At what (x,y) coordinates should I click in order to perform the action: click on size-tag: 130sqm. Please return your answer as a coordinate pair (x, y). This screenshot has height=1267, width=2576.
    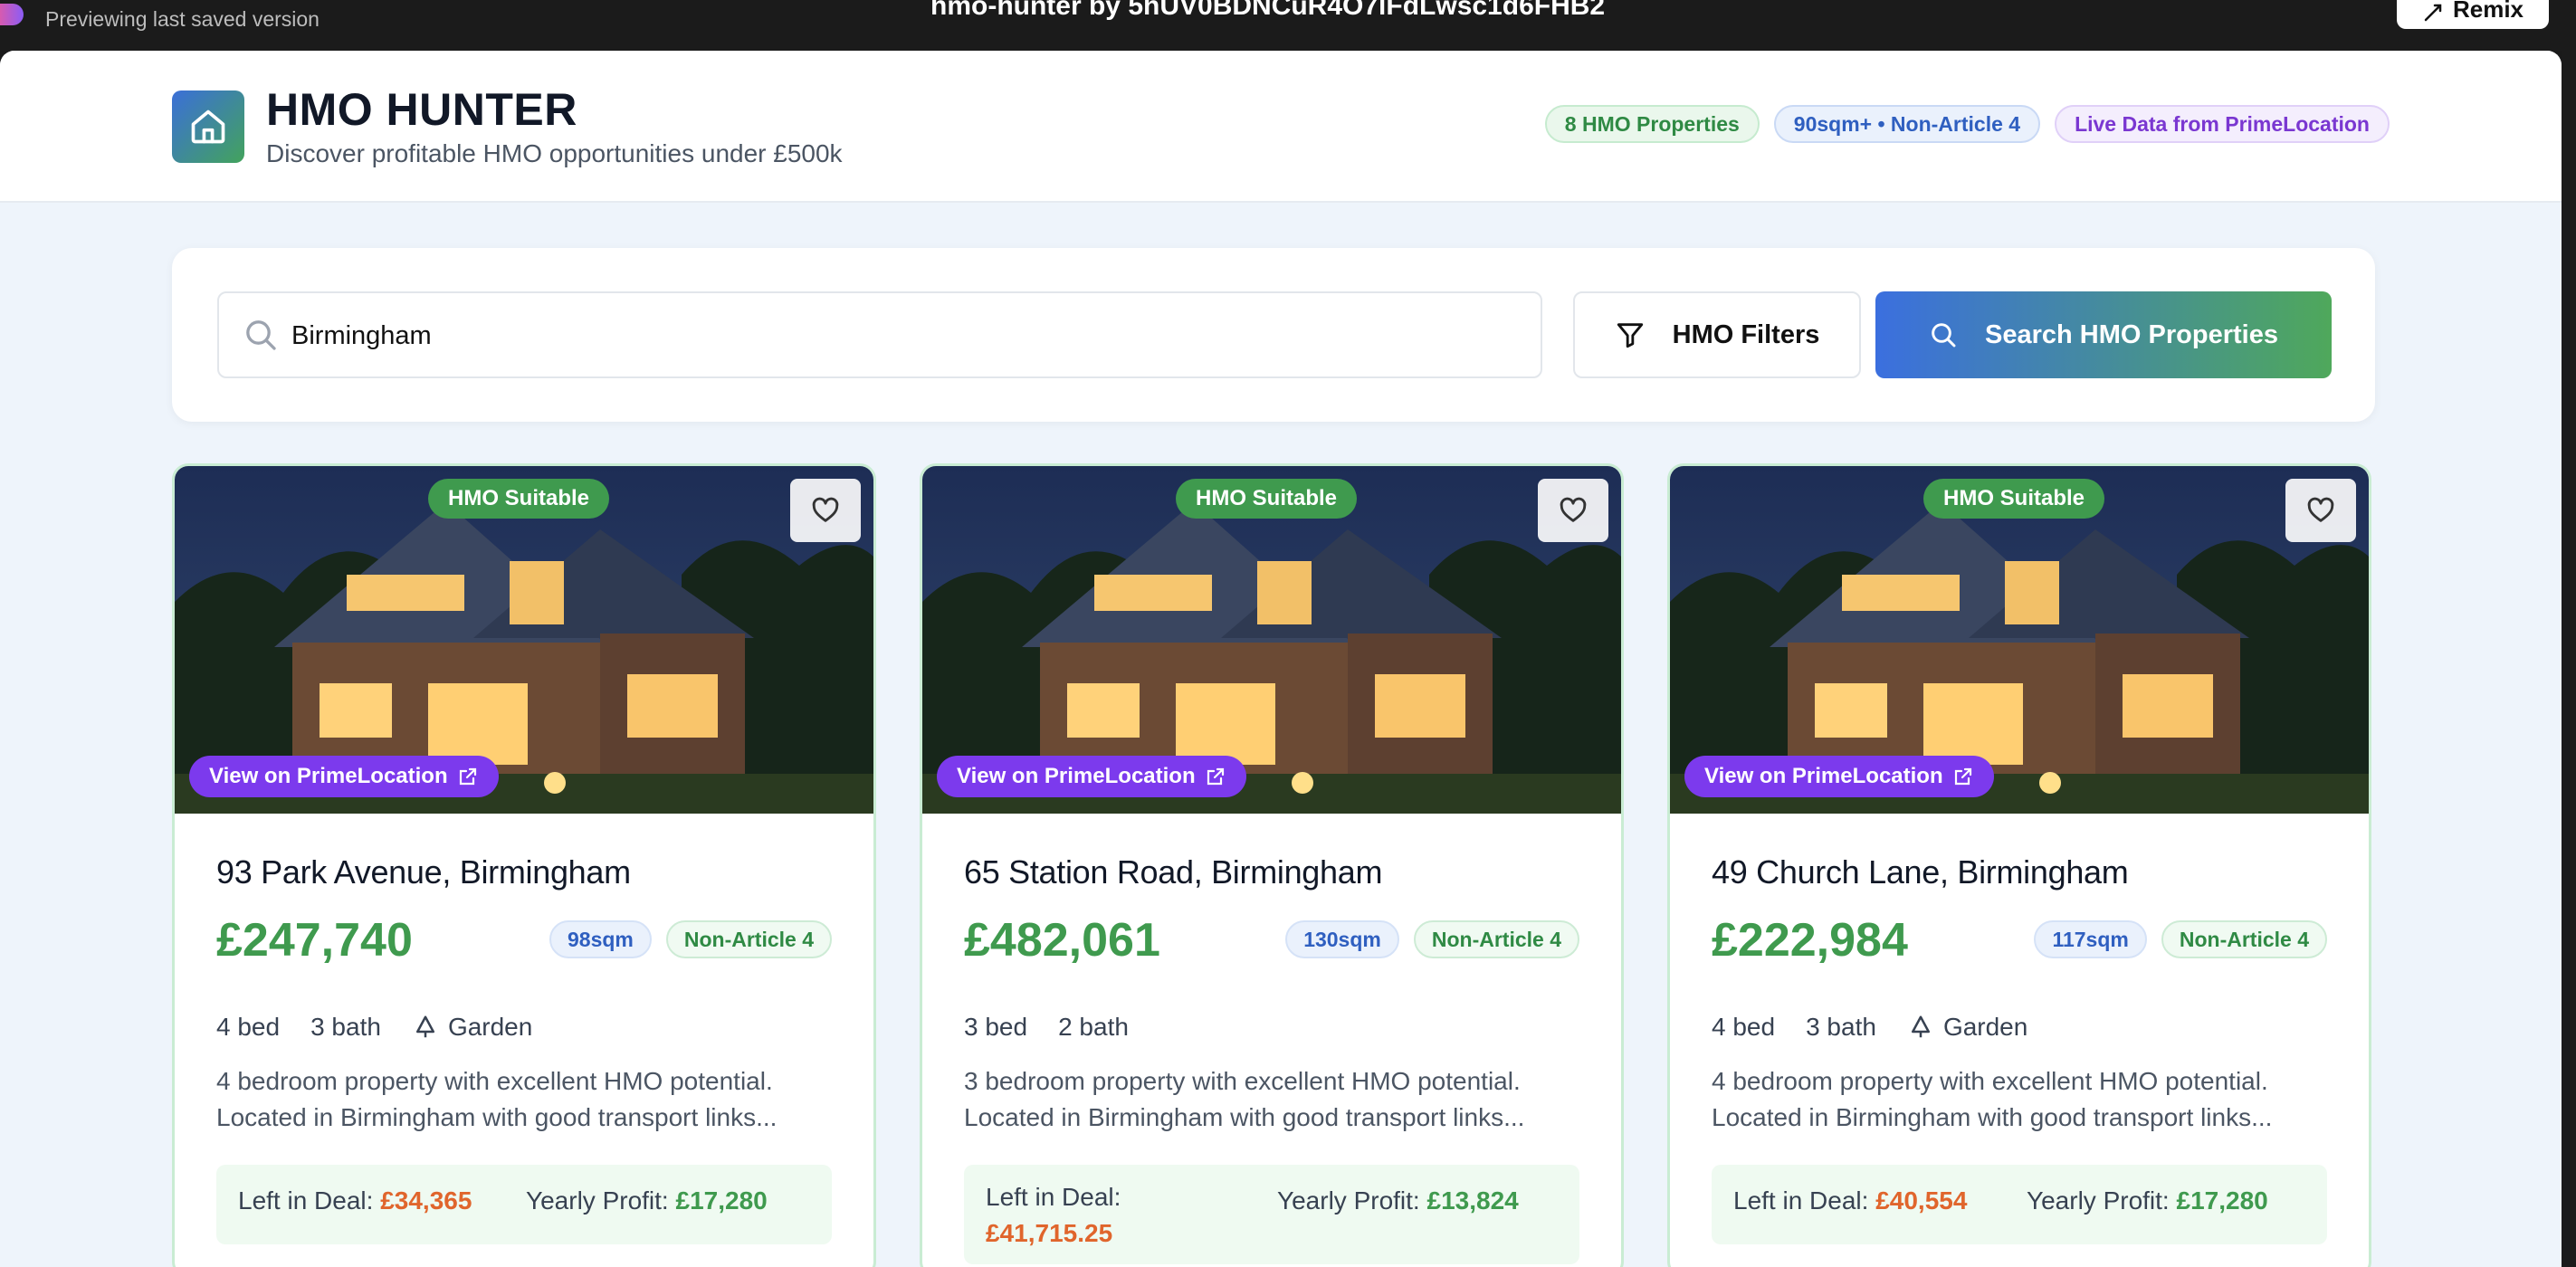
    Looking at the image, I should click on (1342, 939).